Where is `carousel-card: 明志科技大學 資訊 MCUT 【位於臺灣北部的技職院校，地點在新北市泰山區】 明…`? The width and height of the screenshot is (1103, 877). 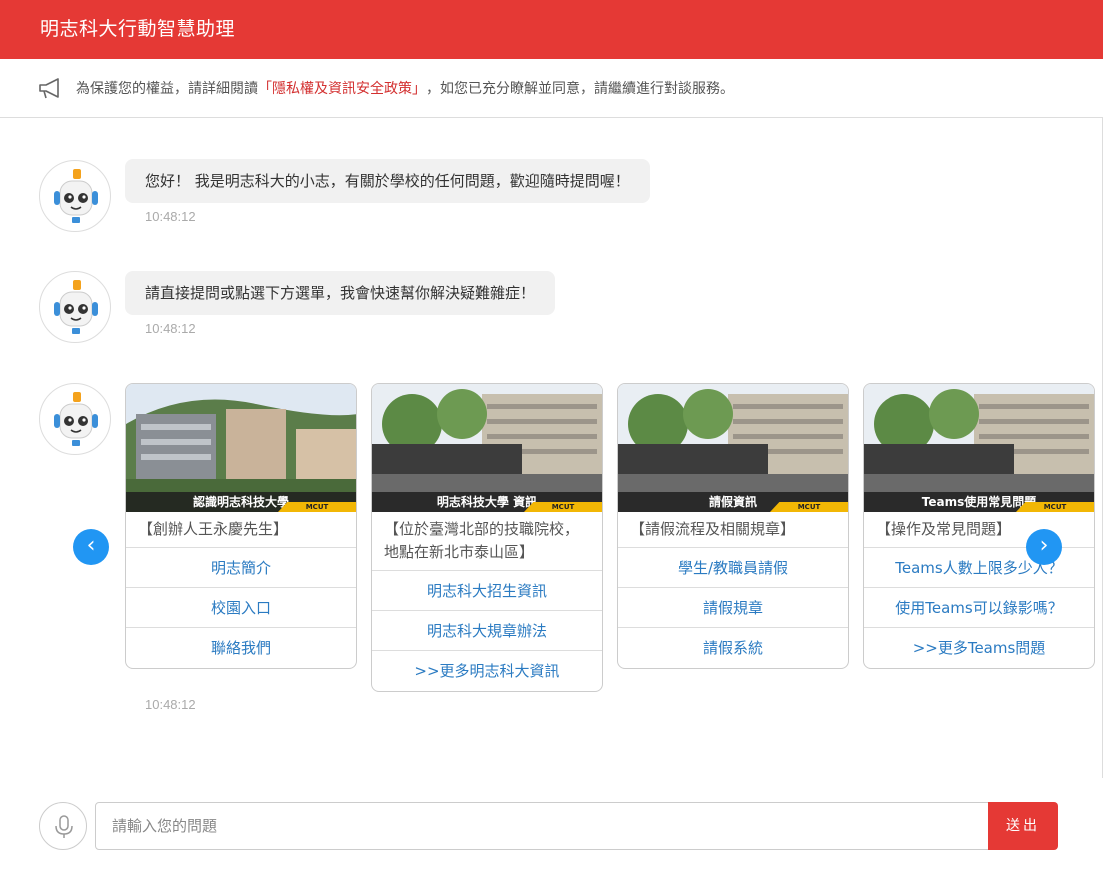
carousel-card: 明志科技大學 資訊 MCUT 【位於臺灣北部的技職院校，地點在新北市泰山區】 明… is located at coordinates (487, 537).